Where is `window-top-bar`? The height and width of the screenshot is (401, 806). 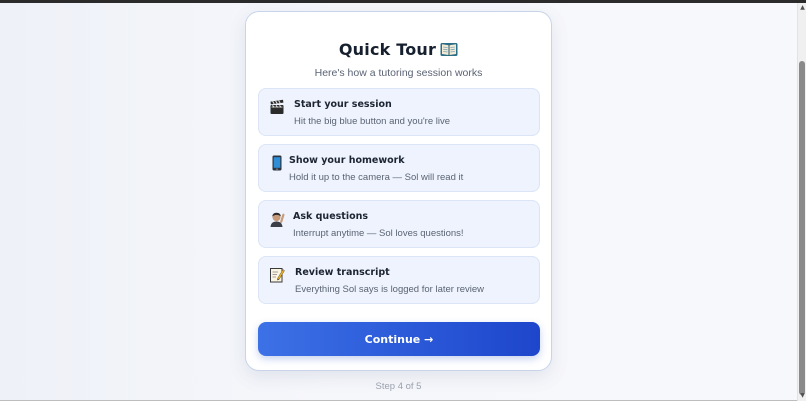 window-top-bar is located at coordinates (403, 1).